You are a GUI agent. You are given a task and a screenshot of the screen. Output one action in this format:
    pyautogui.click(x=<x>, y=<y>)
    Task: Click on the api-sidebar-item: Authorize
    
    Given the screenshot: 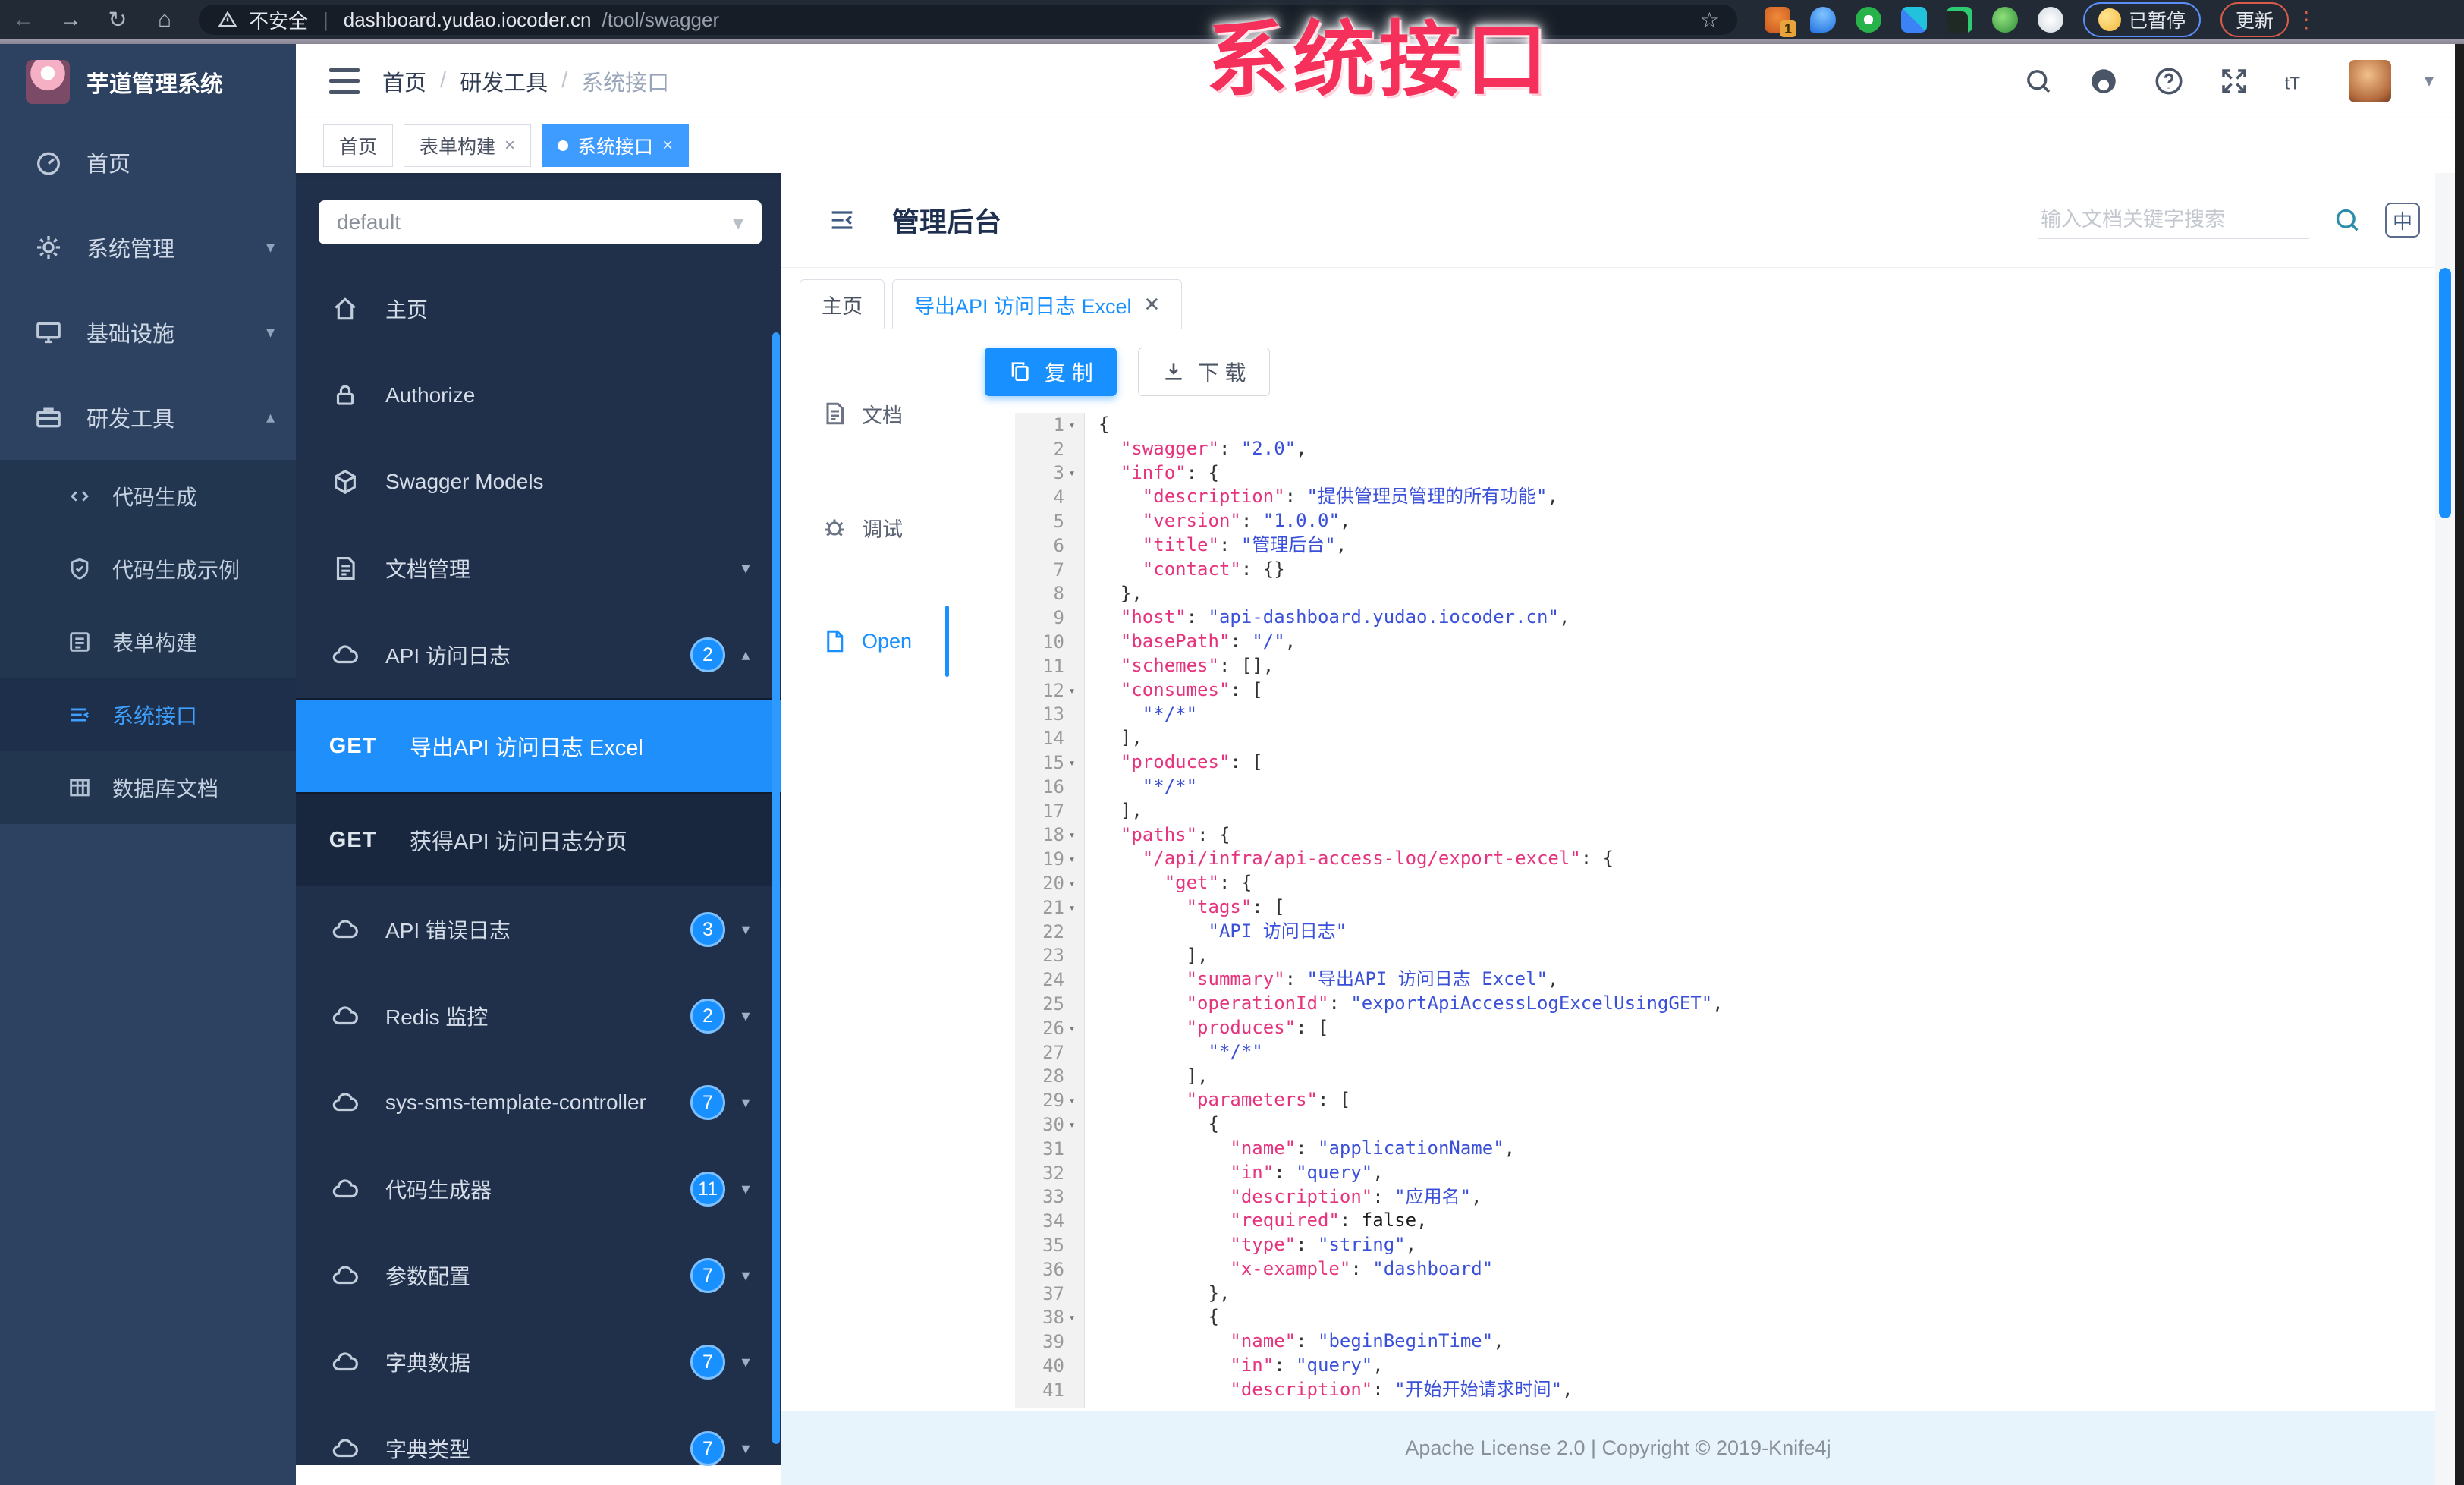 What is the action you would take?
    pyautogui.click(x=538, y=395)
    